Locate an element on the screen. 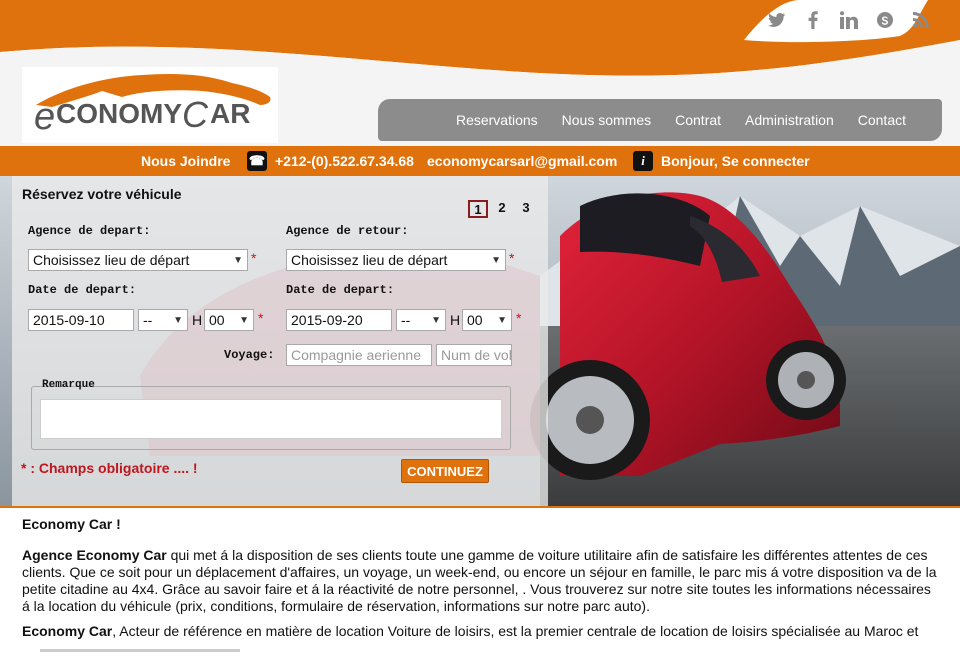  nav-reservations: Reservations is located at coordinates (497, 120).